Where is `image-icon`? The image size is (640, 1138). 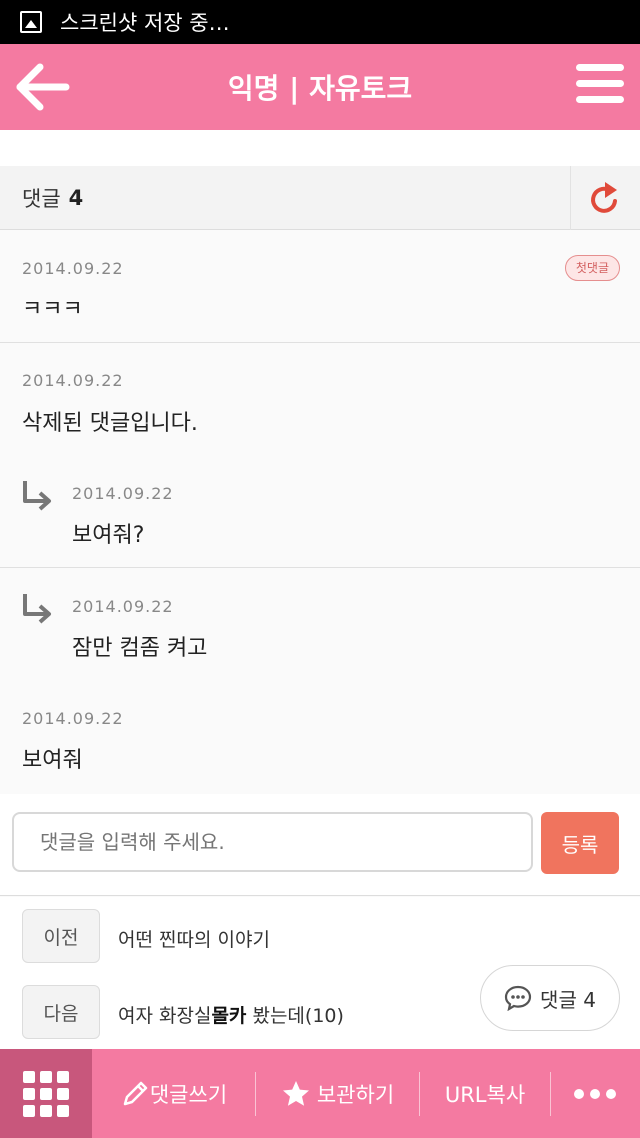 image-icon is located at coordinates (31, 22).